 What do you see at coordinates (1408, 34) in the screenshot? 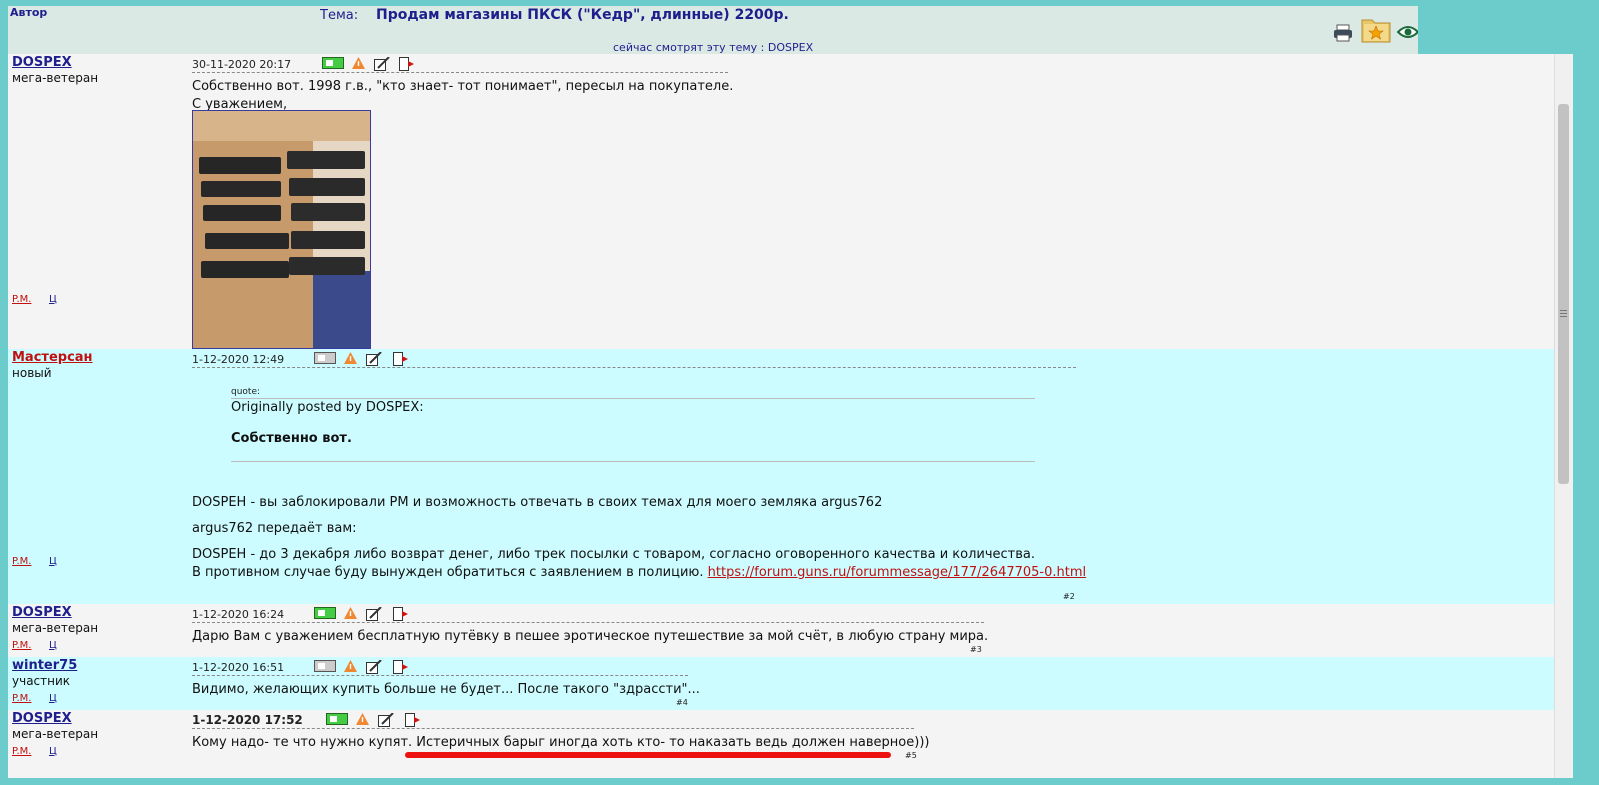
I see `watch-eye-icon` at bounding box center [1408, 34].